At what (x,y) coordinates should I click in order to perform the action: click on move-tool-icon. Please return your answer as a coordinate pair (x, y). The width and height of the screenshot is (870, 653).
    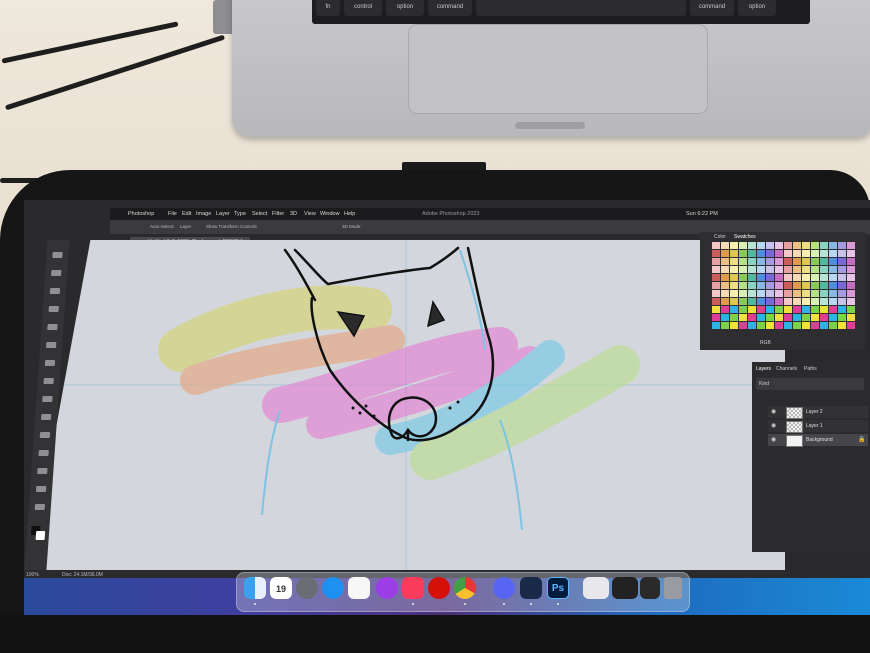
    Looking at the image, I should click on (57, 255).